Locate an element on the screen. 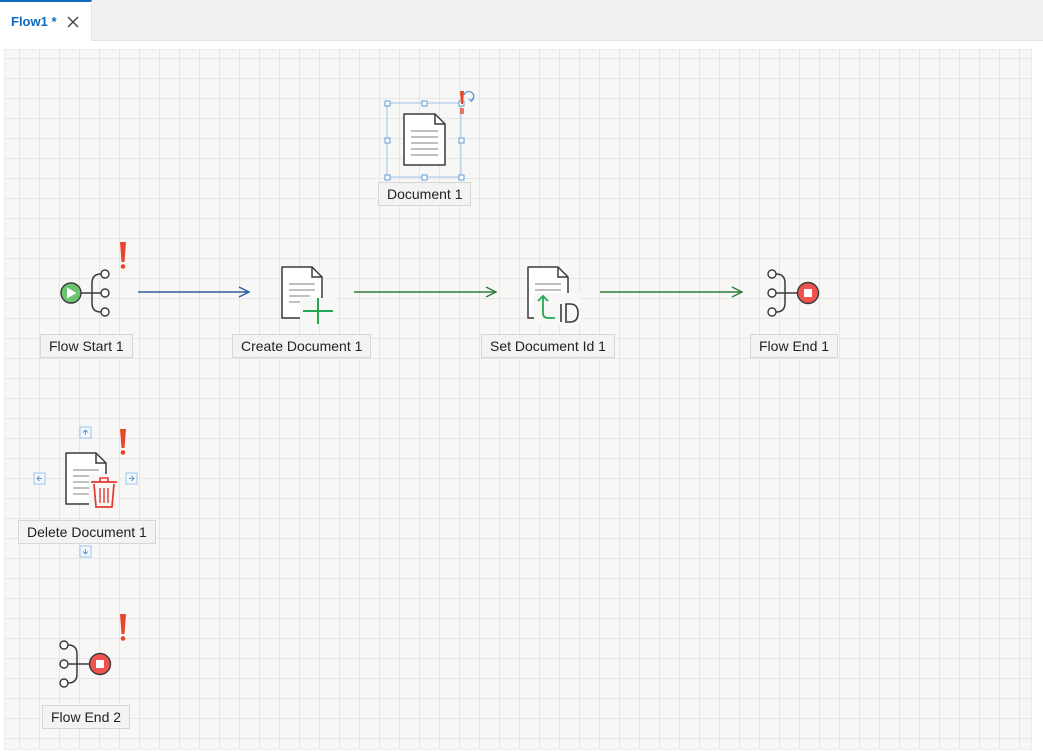  set-document-id-icon is located at coordinates (553, 295).